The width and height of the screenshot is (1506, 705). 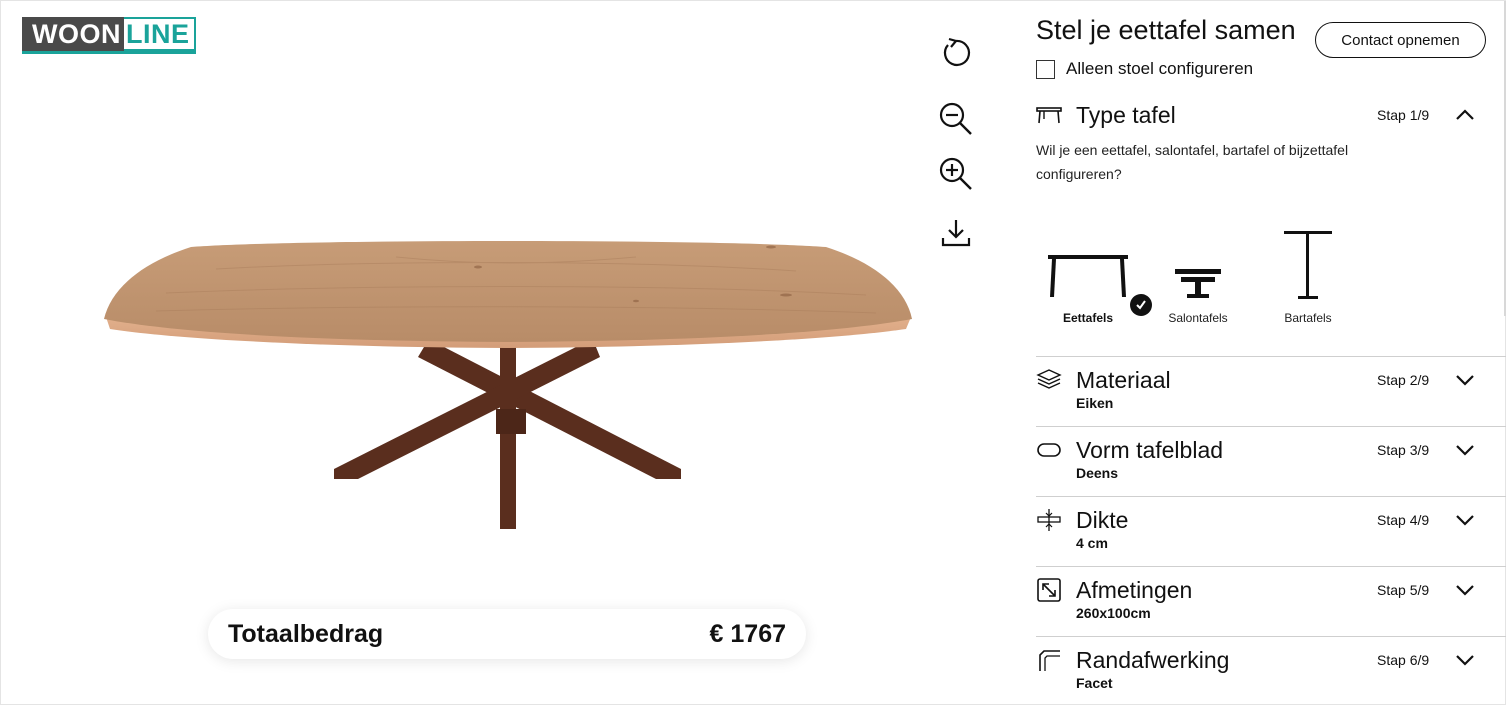 What do you see at coordinates (1123, 379) in the screenshot?
I see `step-title: Materiaal` at bounding box center [1123, 379].